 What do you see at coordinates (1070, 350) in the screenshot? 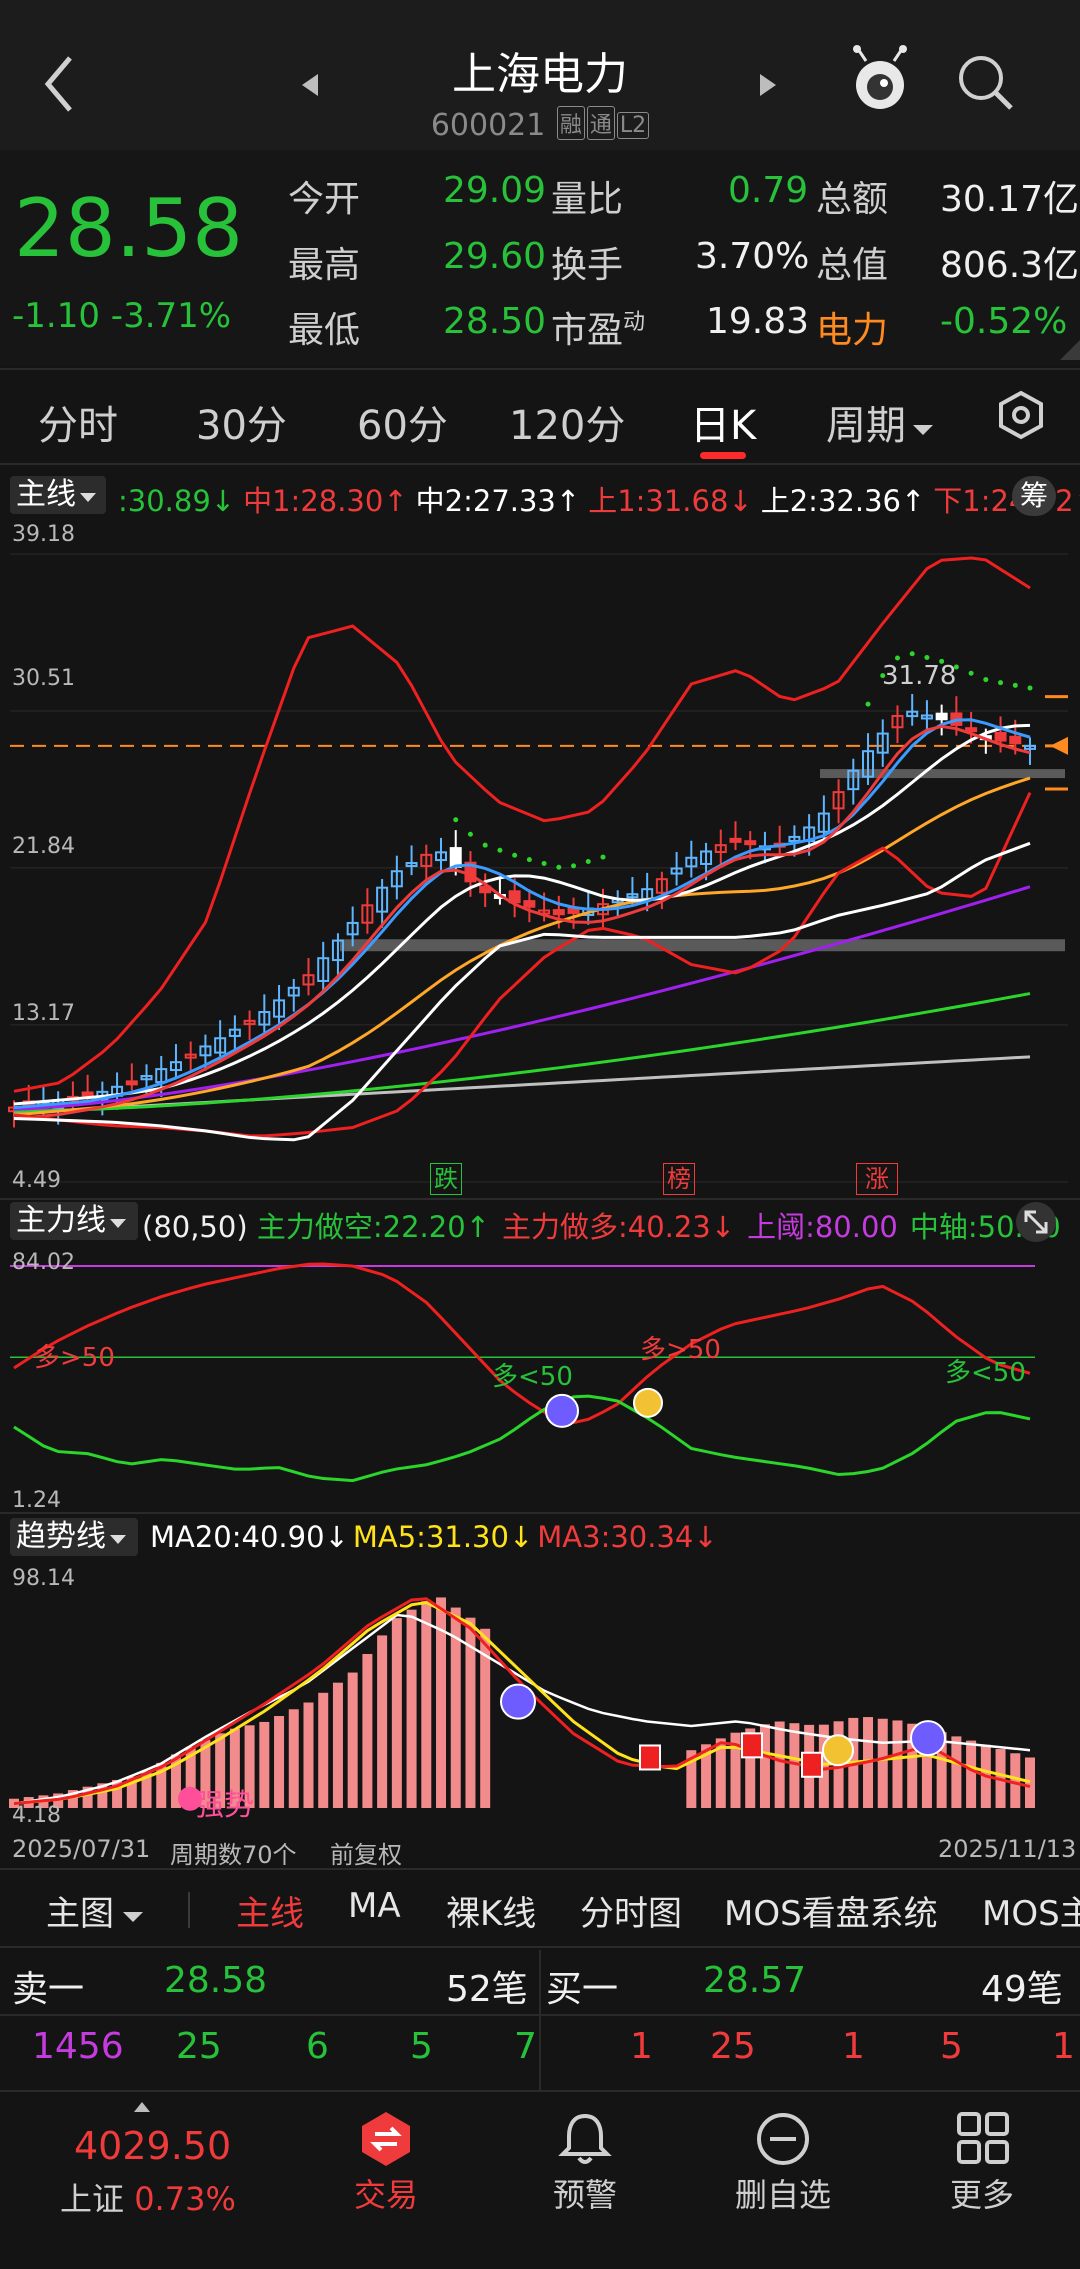
I see `corner-fold-icon` at bounding box center [1070, 350].